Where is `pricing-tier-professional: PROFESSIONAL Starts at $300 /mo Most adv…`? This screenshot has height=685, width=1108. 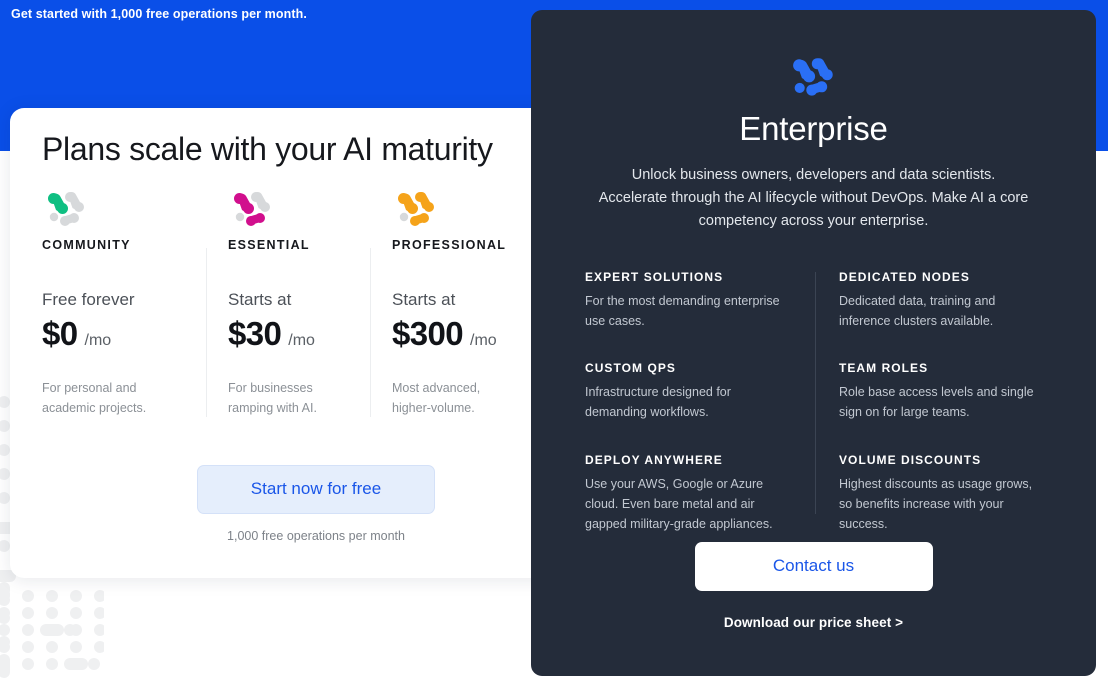
pricing-tier-professional: PROFESSIONAL Starts at $300 /mo Most adv… is located at coordinates (452, 304).